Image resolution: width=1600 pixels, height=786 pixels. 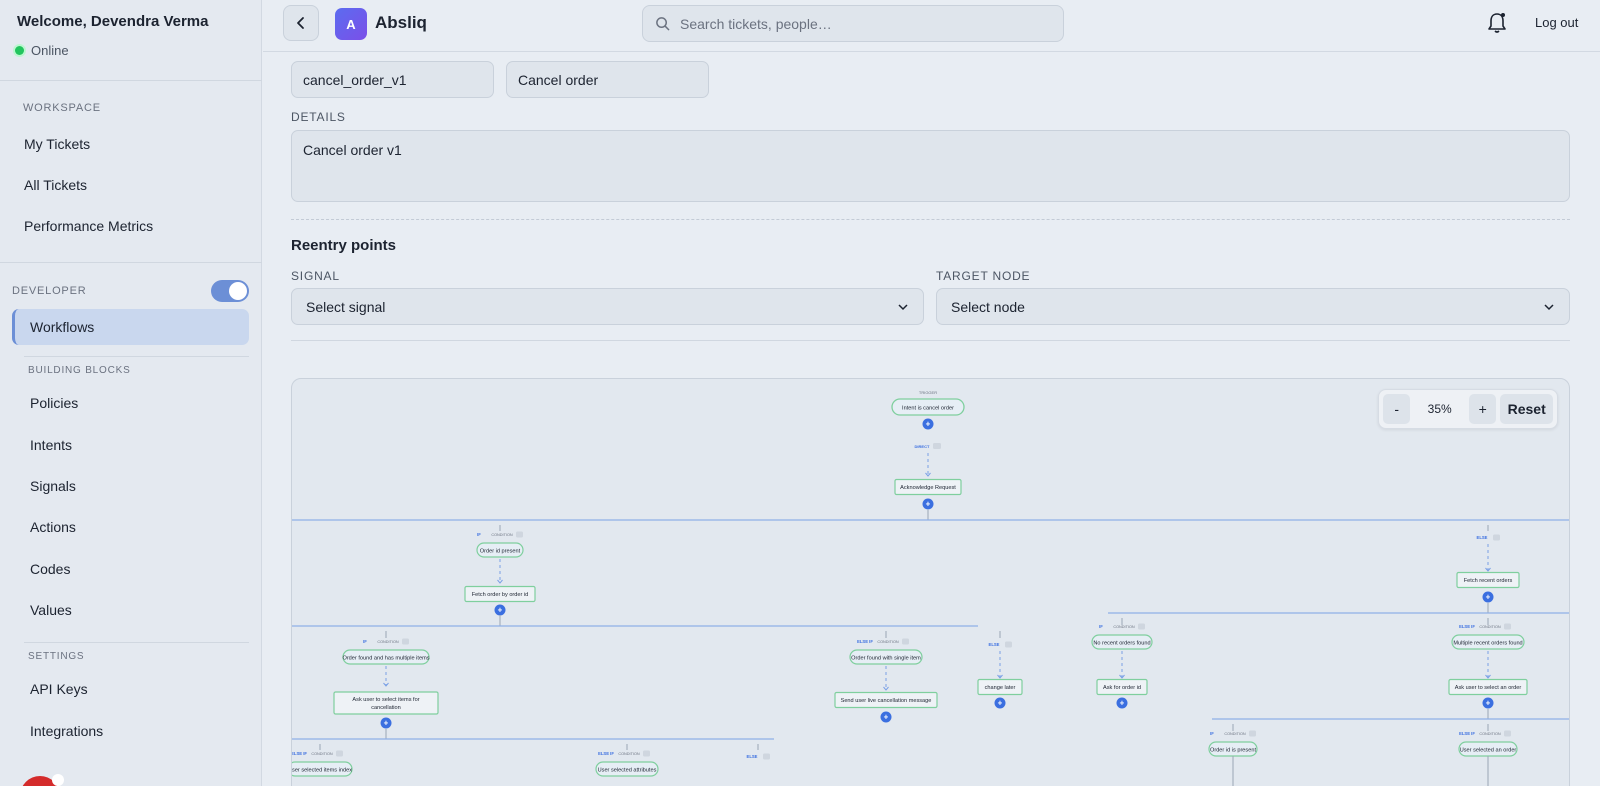 What do you see at coordinates (238, 291) in the screenshot?
I see `toggle-knob` at bounding box center [238, 291].